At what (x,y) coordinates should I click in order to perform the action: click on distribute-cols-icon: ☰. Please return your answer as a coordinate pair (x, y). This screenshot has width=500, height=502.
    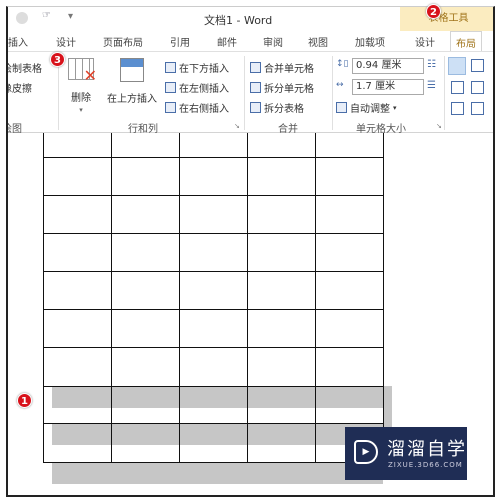
    Looking at the image, I should click on (431, 85).